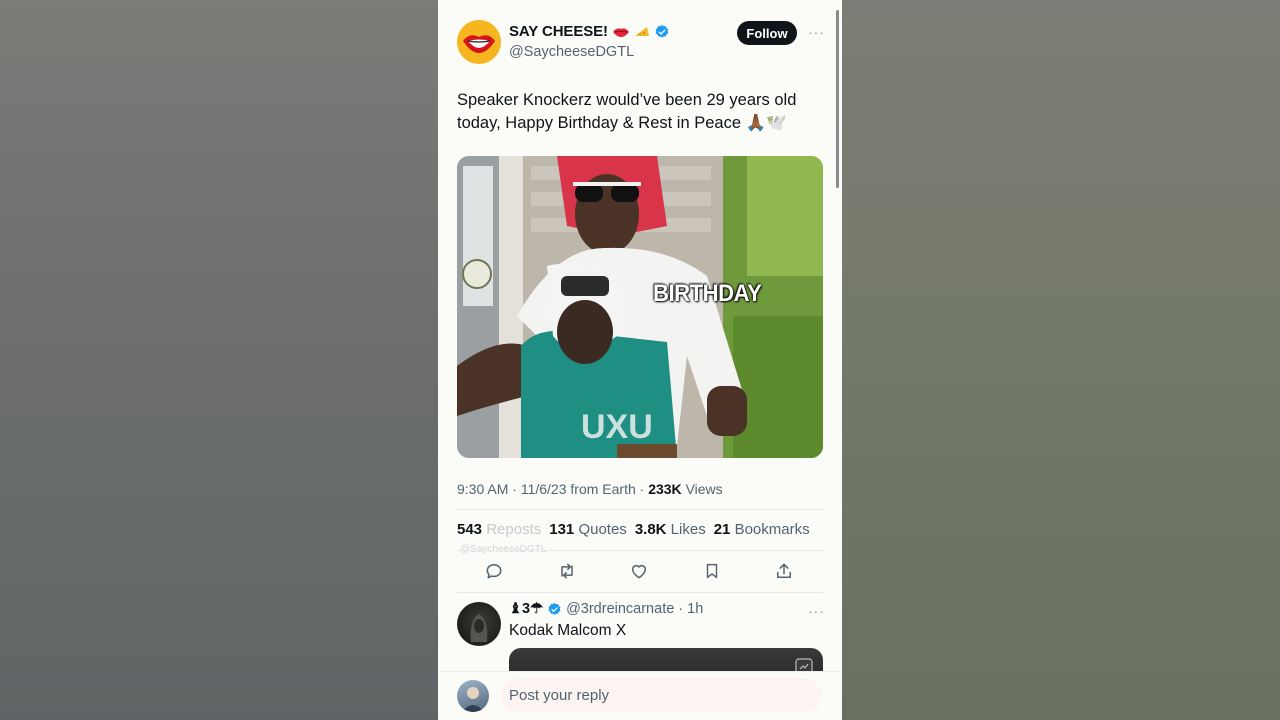  I want to click on author-avatar, so click(479, 42).